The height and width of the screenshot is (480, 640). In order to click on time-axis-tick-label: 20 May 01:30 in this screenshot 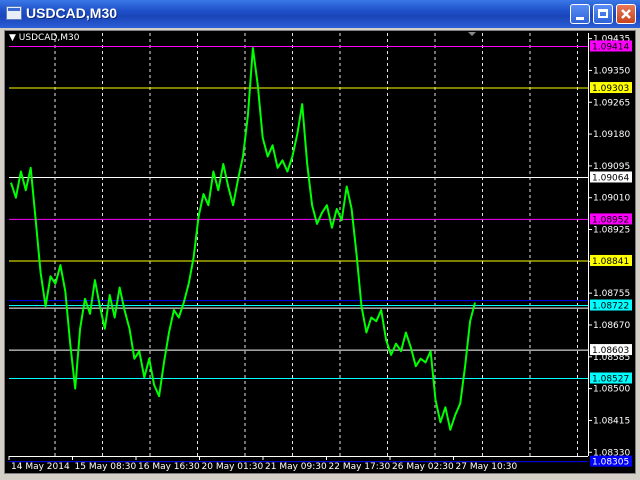, I will do `click(233, 467)`.